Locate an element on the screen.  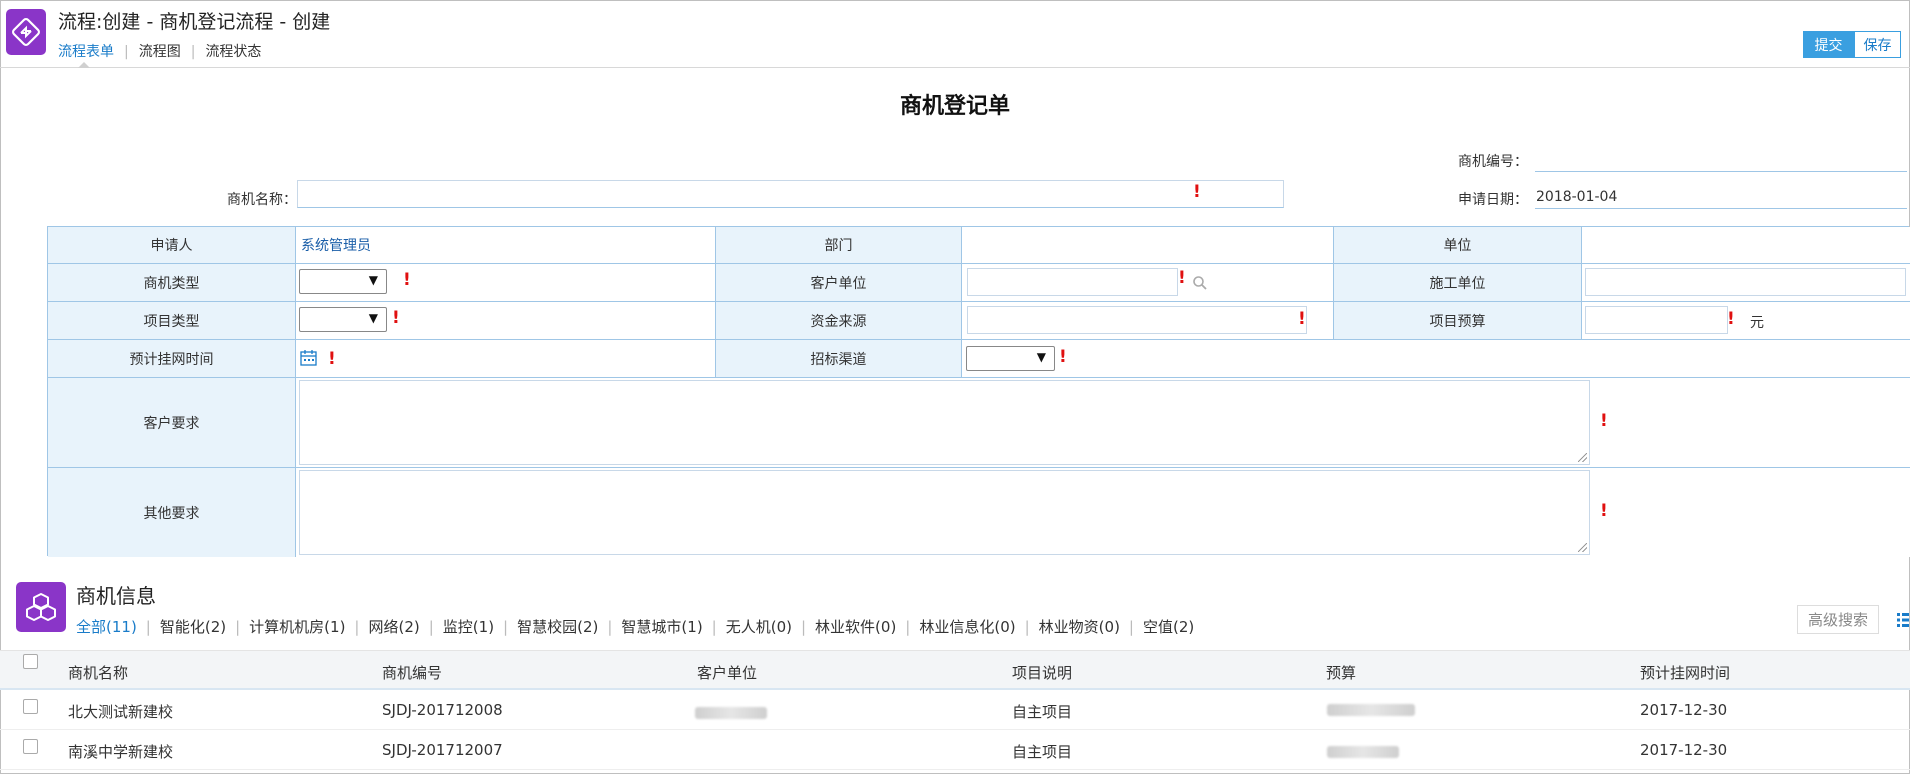
search-icon is located at coordinates (1200, 283).